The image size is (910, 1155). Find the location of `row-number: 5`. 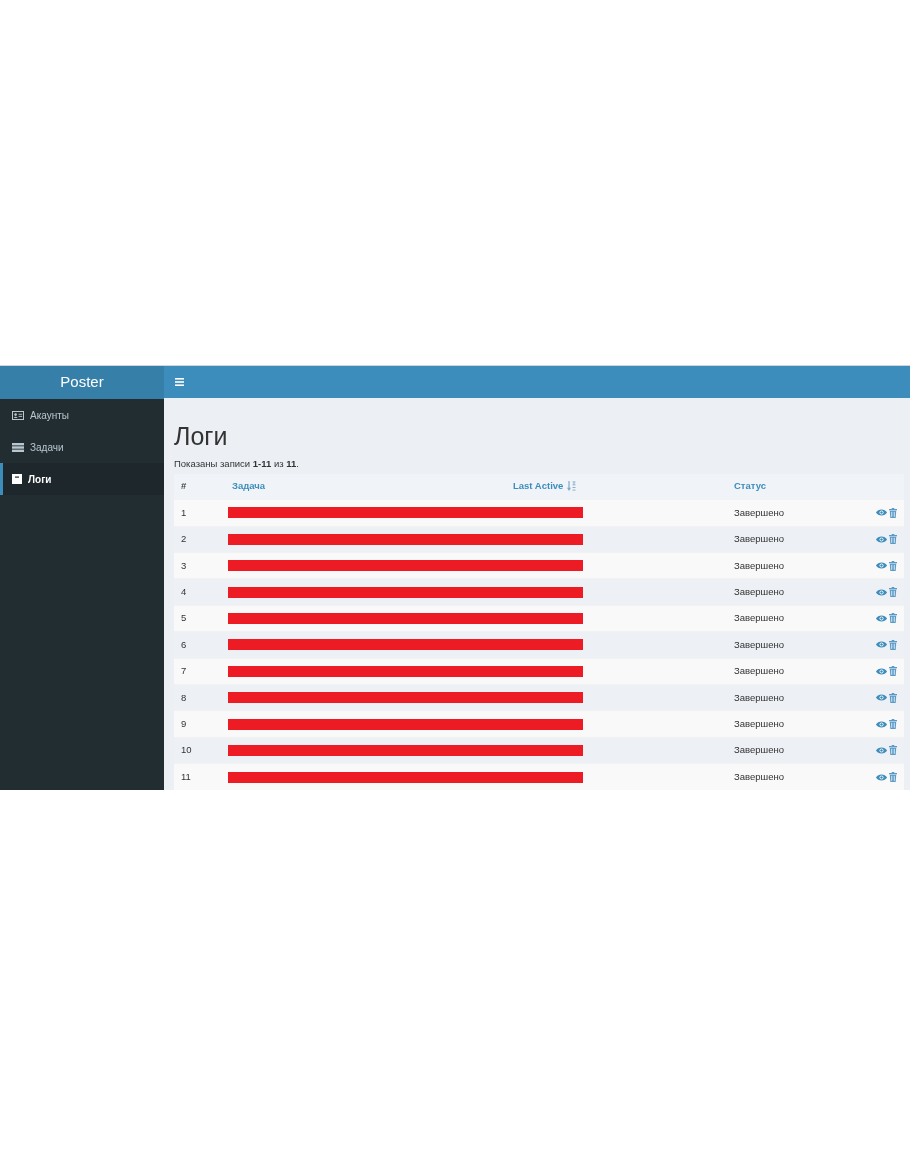

row-number: 5 is located at coordinates (184, 618).